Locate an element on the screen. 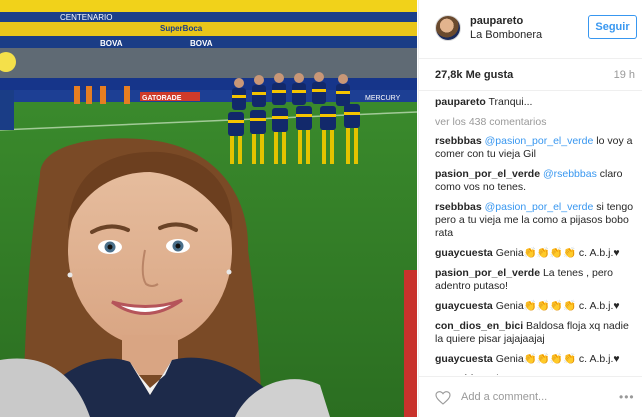  banner-text: GATORADE is located at coordinates (162, 98).